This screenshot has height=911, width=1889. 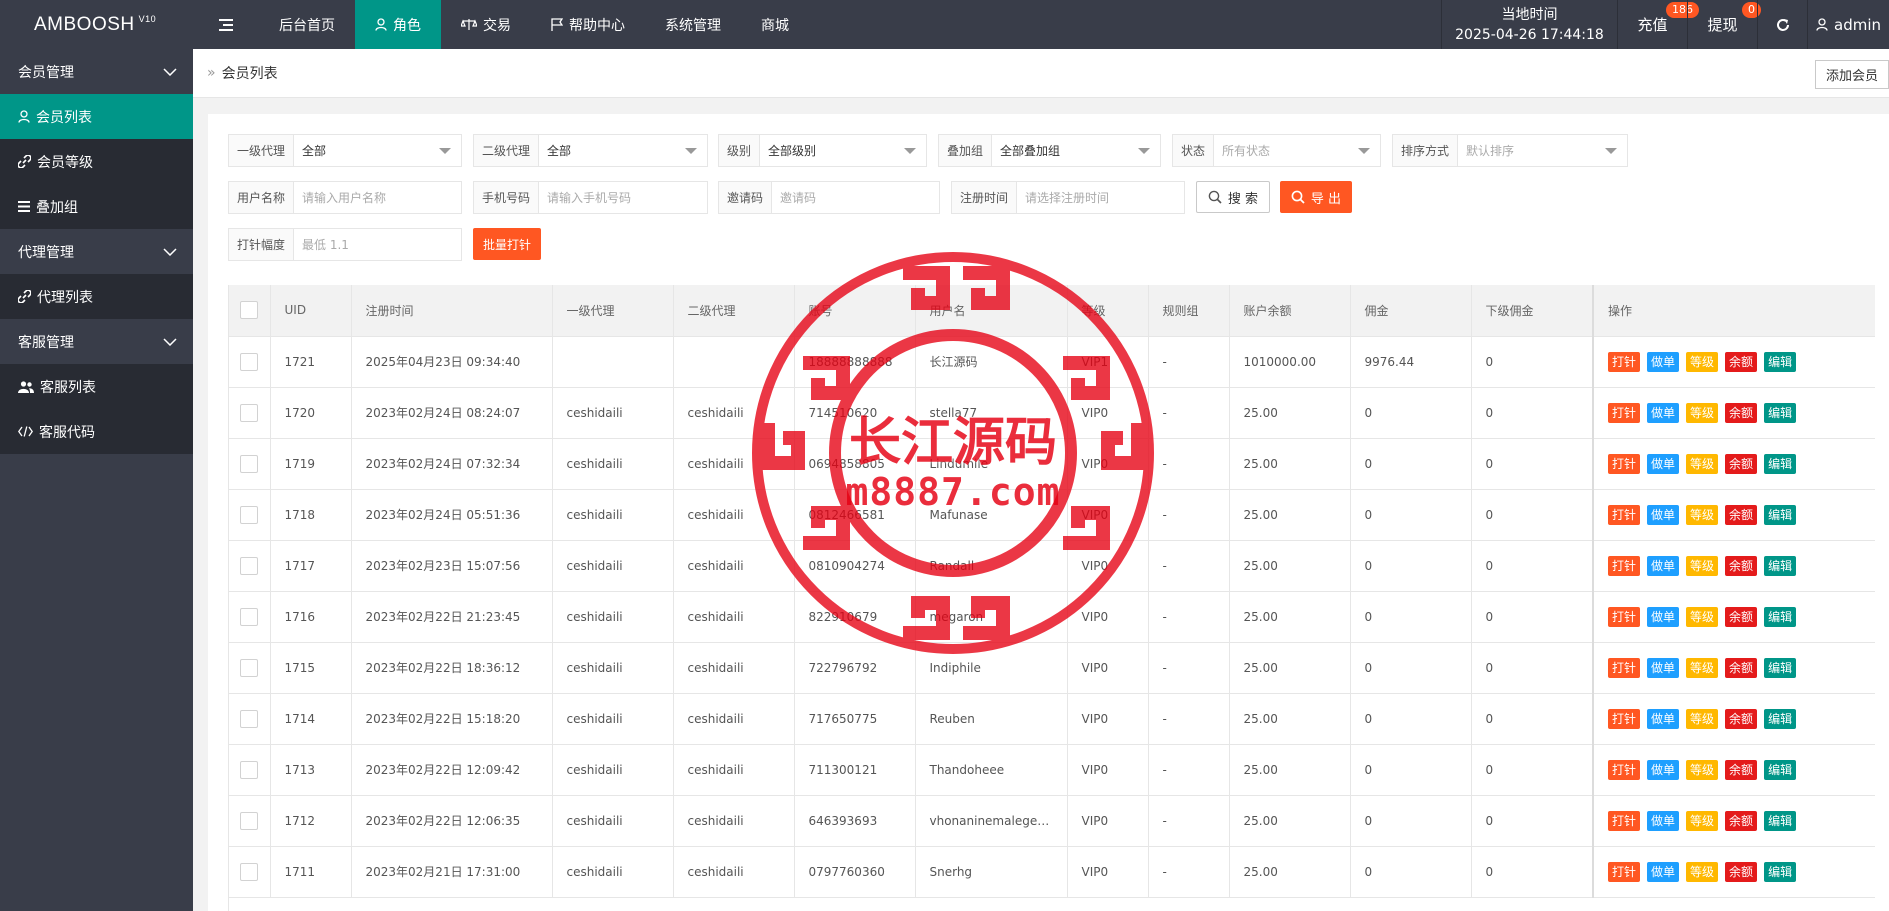 I want to click on recharge-button: 充值 186, so click(x=1658, y=24).